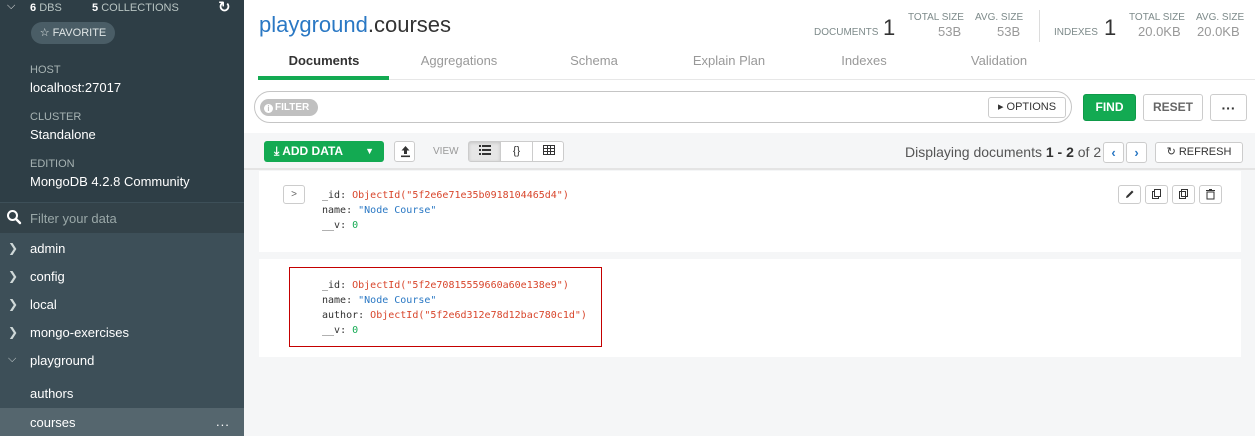 This screenshot has height=436, width=1255. Describe the element at coordinates (1173, 107) in the screenshot. I see `reset-button: RESET` at that location.